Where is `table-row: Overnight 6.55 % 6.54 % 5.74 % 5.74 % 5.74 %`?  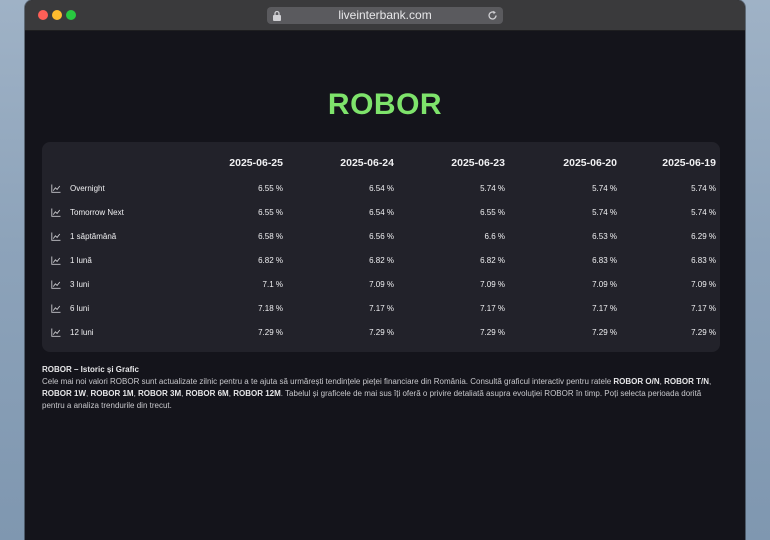
table-row: Overnight 6.55 % 6.54 % 5.74 % 5.74 % 5.74 % is located at coordinates (379, 188).